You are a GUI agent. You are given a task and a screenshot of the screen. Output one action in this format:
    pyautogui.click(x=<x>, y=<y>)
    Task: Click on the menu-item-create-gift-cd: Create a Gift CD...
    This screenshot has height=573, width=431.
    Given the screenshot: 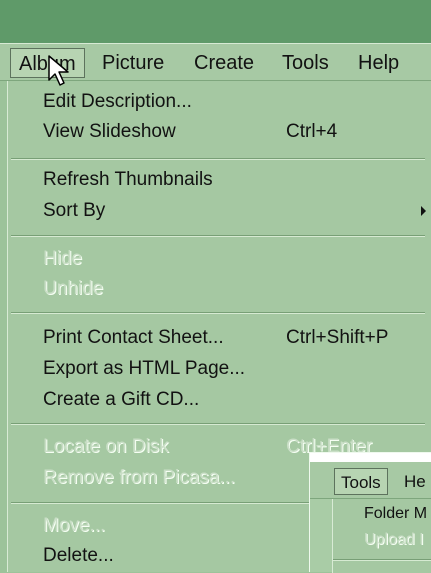 What is the action you would take?
    pyautogui.click(x=121, y=400)
    